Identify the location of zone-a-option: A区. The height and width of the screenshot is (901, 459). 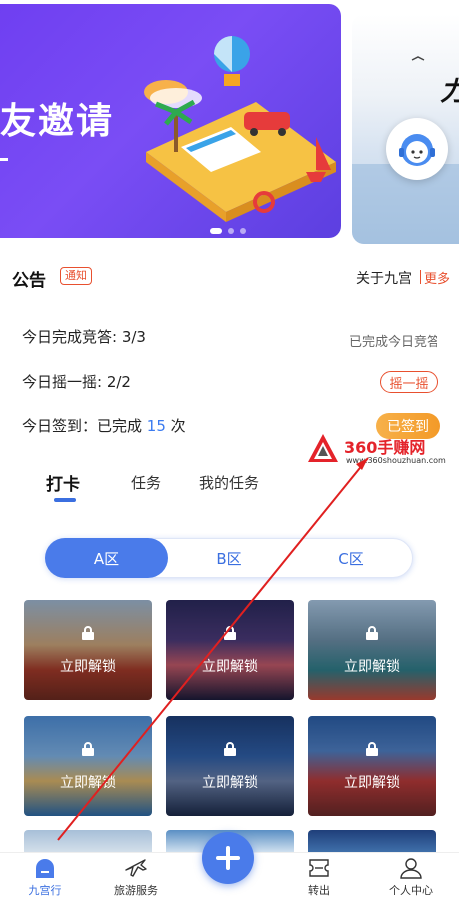
(106, 558).